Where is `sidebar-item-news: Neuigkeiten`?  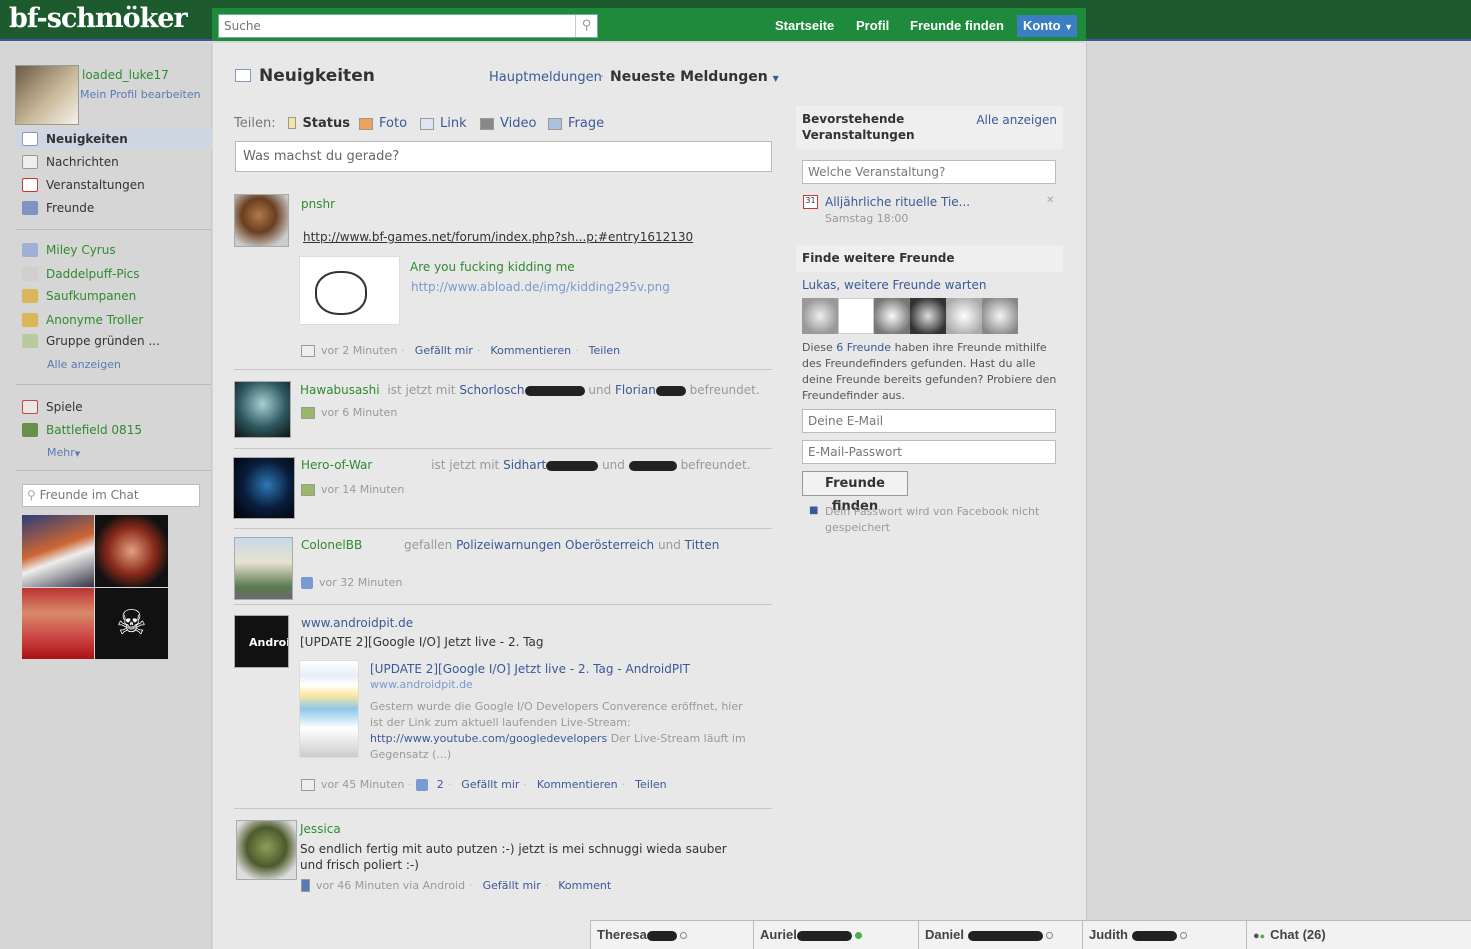 sidebar-item-news: Neuigkeiten is located at coordinates (114, 139).